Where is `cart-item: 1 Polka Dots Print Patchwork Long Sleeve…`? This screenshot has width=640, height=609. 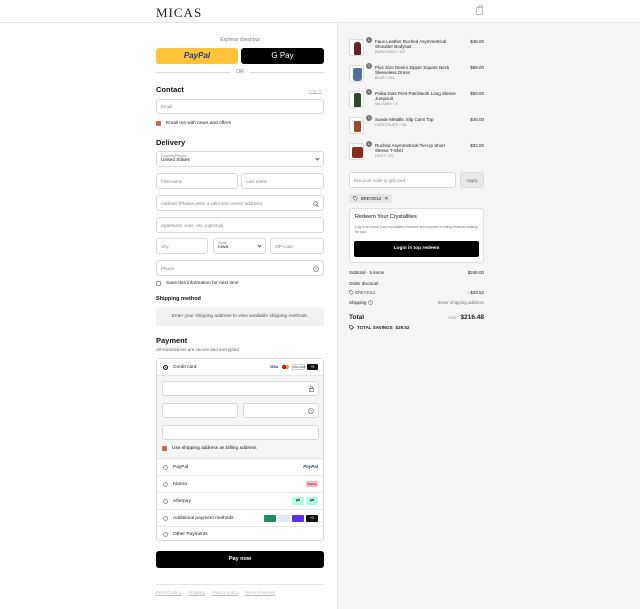 cart-item: 1 Polka Dots Print Patchwork Long Sleeve… is located at coordinates (416, 100).